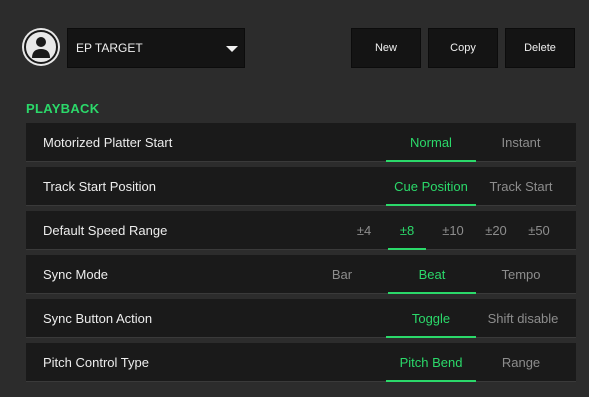  What do you see at coordinates (63, 108) in the screenshot?
I see `section-title: PLAYBACK` at bounding box center [63, 108].